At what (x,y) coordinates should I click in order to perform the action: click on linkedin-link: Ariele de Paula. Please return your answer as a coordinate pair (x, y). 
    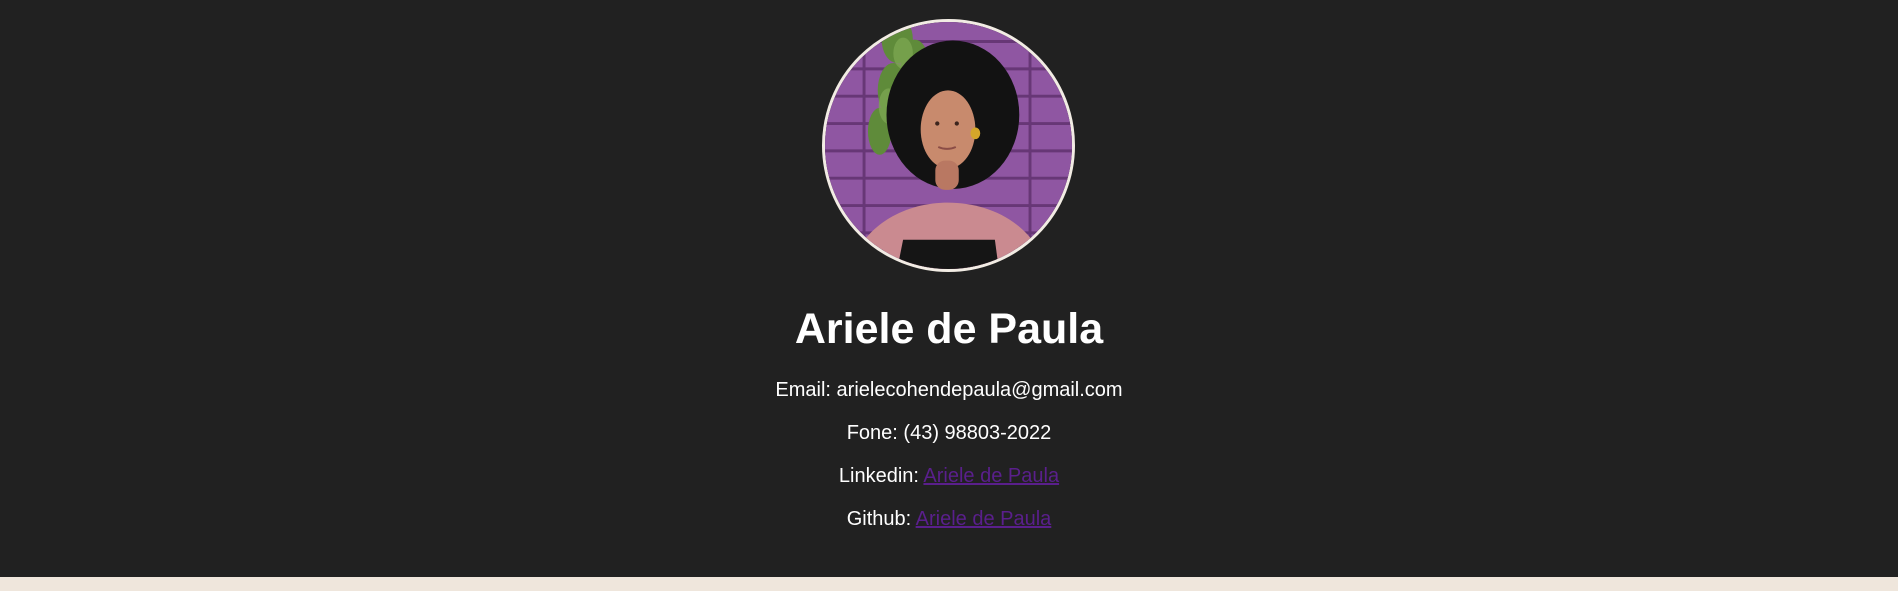
    Looking at the image, I should click on (991, 476).